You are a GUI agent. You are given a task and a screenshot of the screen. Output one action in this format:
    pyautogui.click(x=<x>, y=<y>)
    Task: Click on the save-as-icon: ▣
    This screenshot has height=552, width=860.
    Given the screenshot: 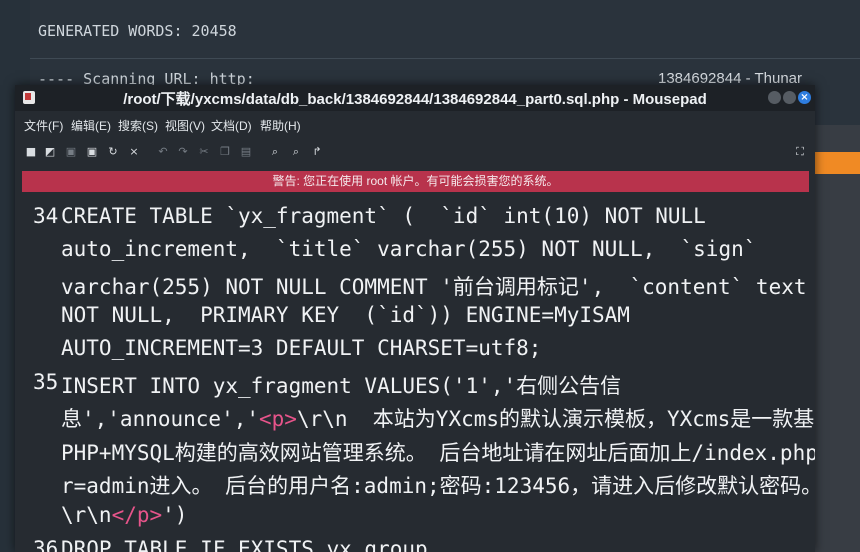 What is the action you would take?
    pyautogui.click(x=92, y=152)
    